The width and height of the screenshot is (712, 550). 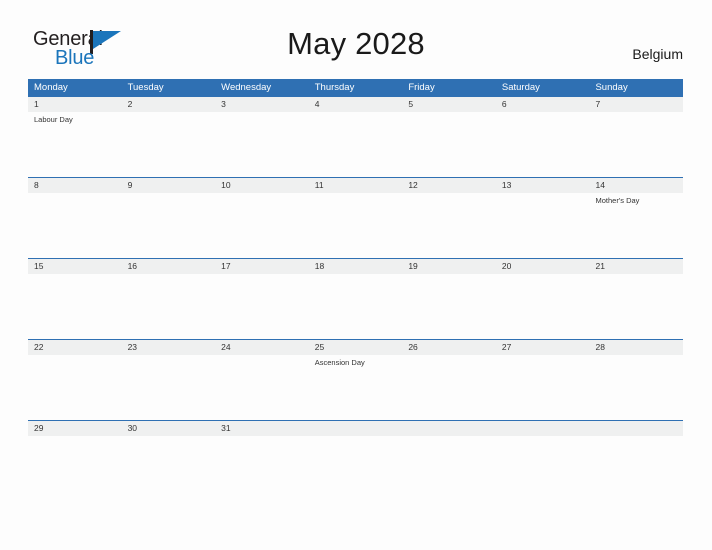 I want to click on day-number-25: 25, so click(x=356, y=347).